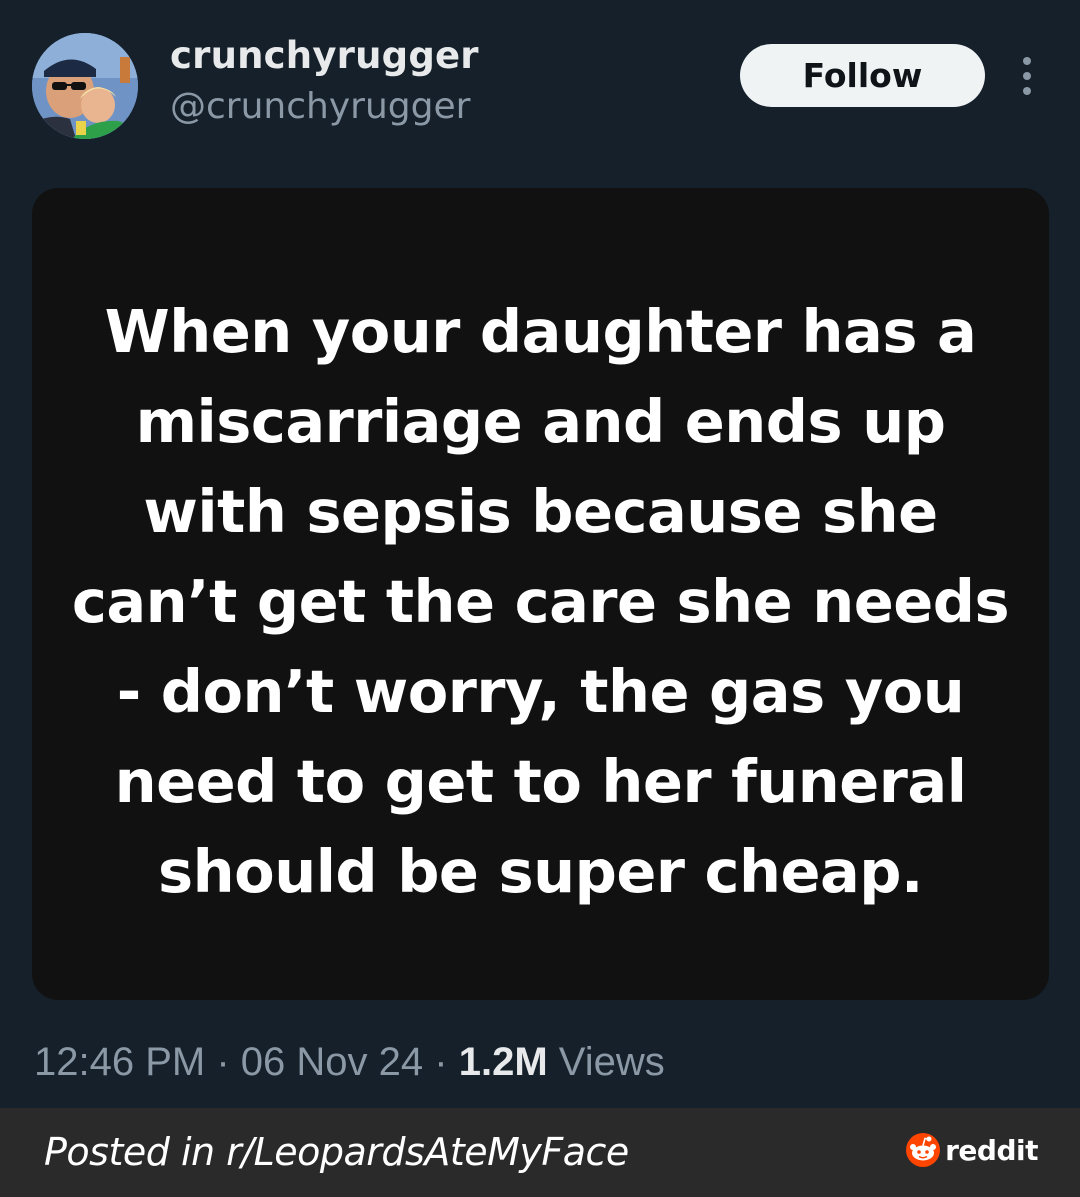 This screenshot has width=1080, height=1197. I want to click on timestamp-time: 12:46 PM, so click(119, 1062).